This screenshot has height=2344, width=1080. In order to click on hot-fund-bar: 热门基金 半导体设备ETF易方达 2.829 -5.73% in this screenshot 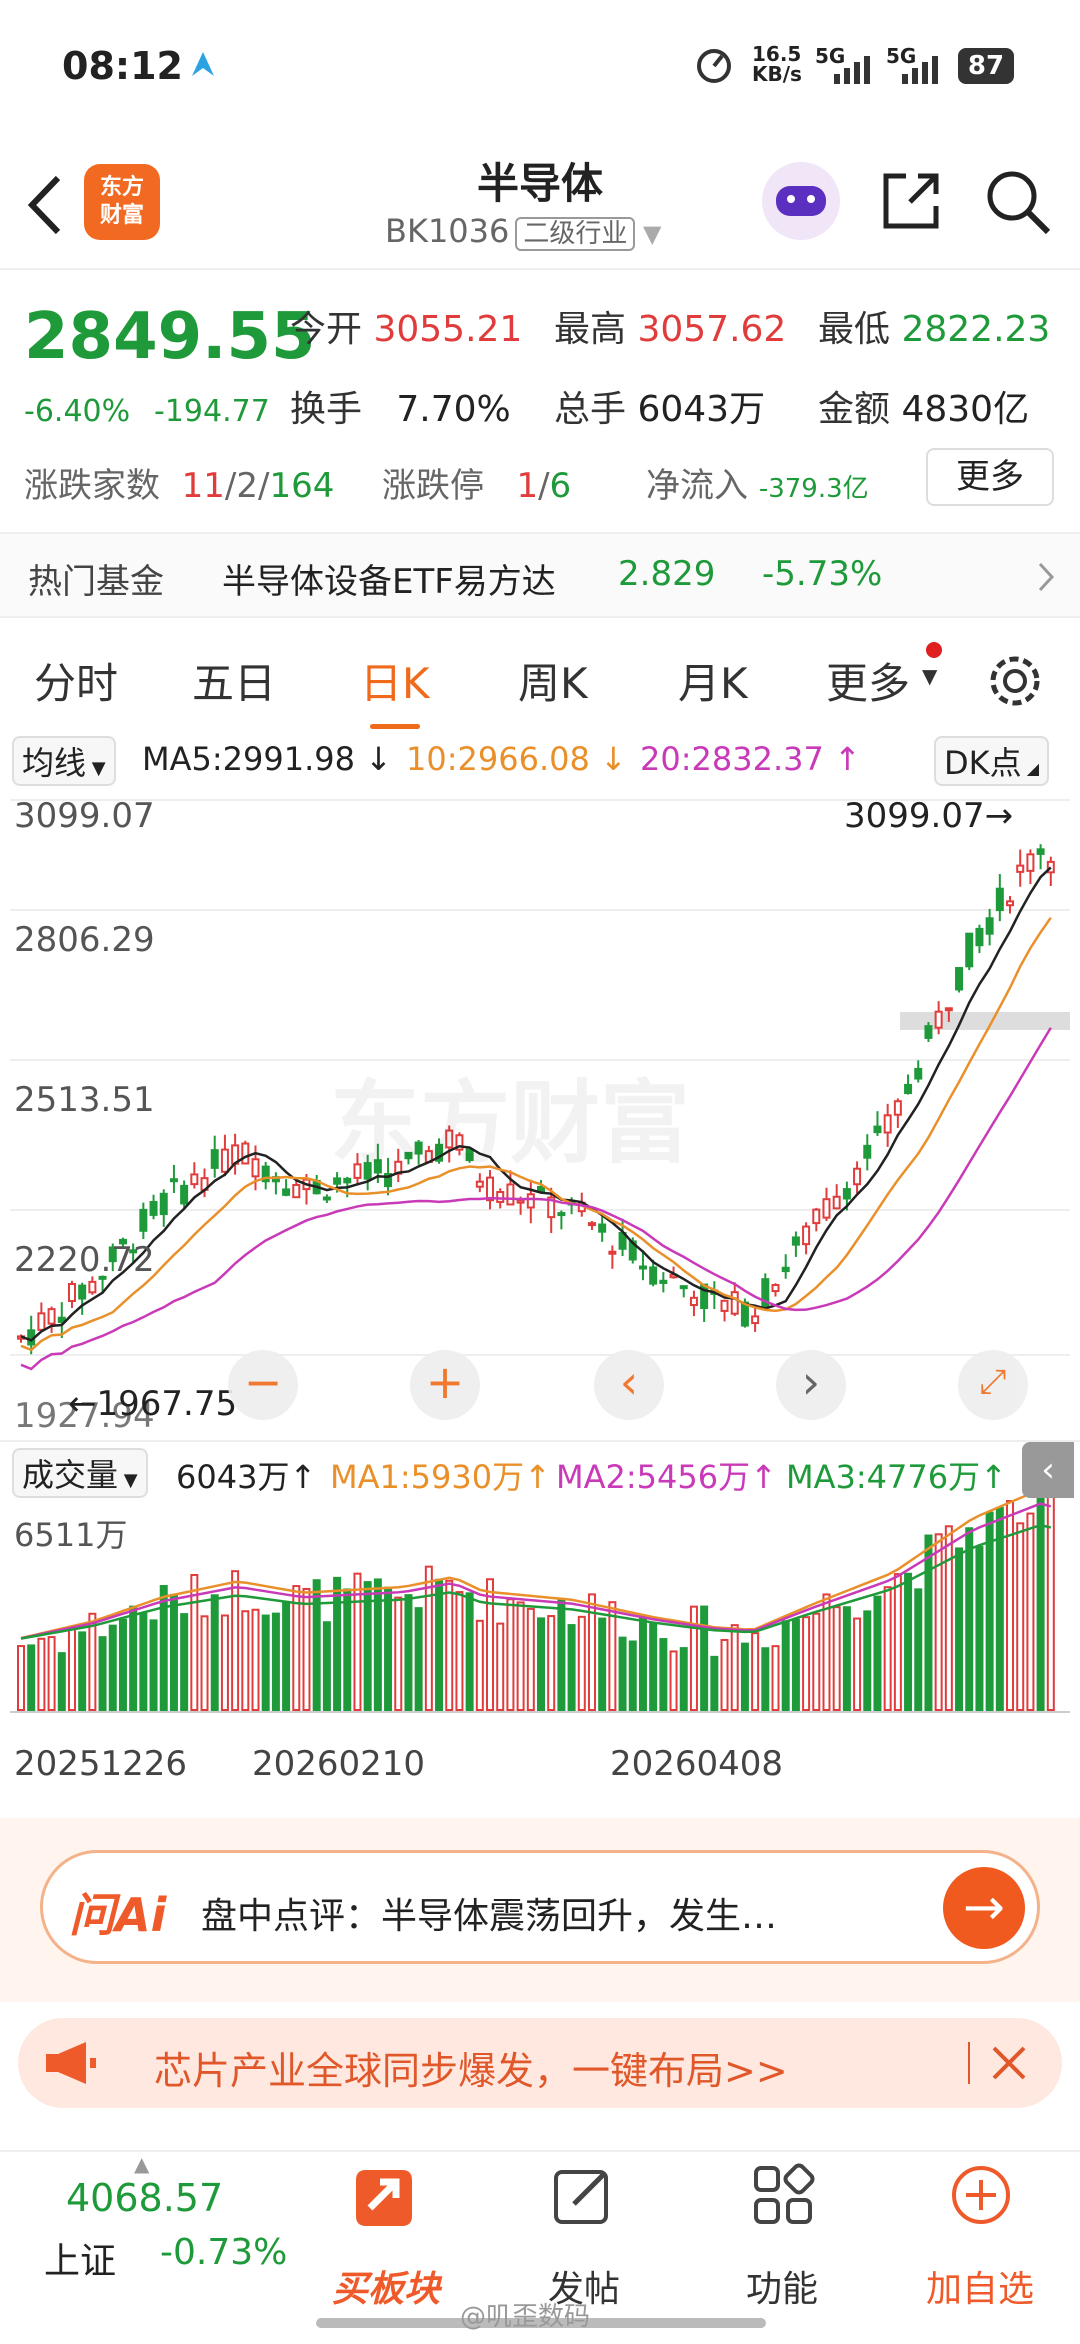, I will do `click(540, 575)`.